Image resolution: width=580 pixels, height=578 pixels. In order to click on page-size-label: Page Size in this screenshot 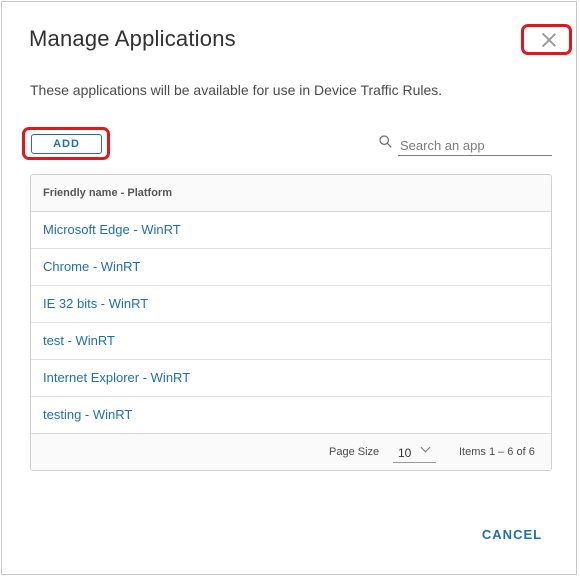, I will do `click(354, 452)`.